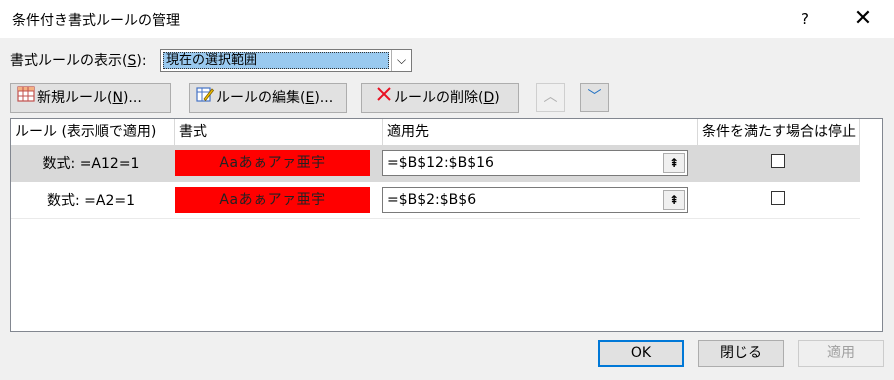 This screenshot has width=894, height=380. I want to click on rule-formula: 数式: =A12=1, so click(91, 164).